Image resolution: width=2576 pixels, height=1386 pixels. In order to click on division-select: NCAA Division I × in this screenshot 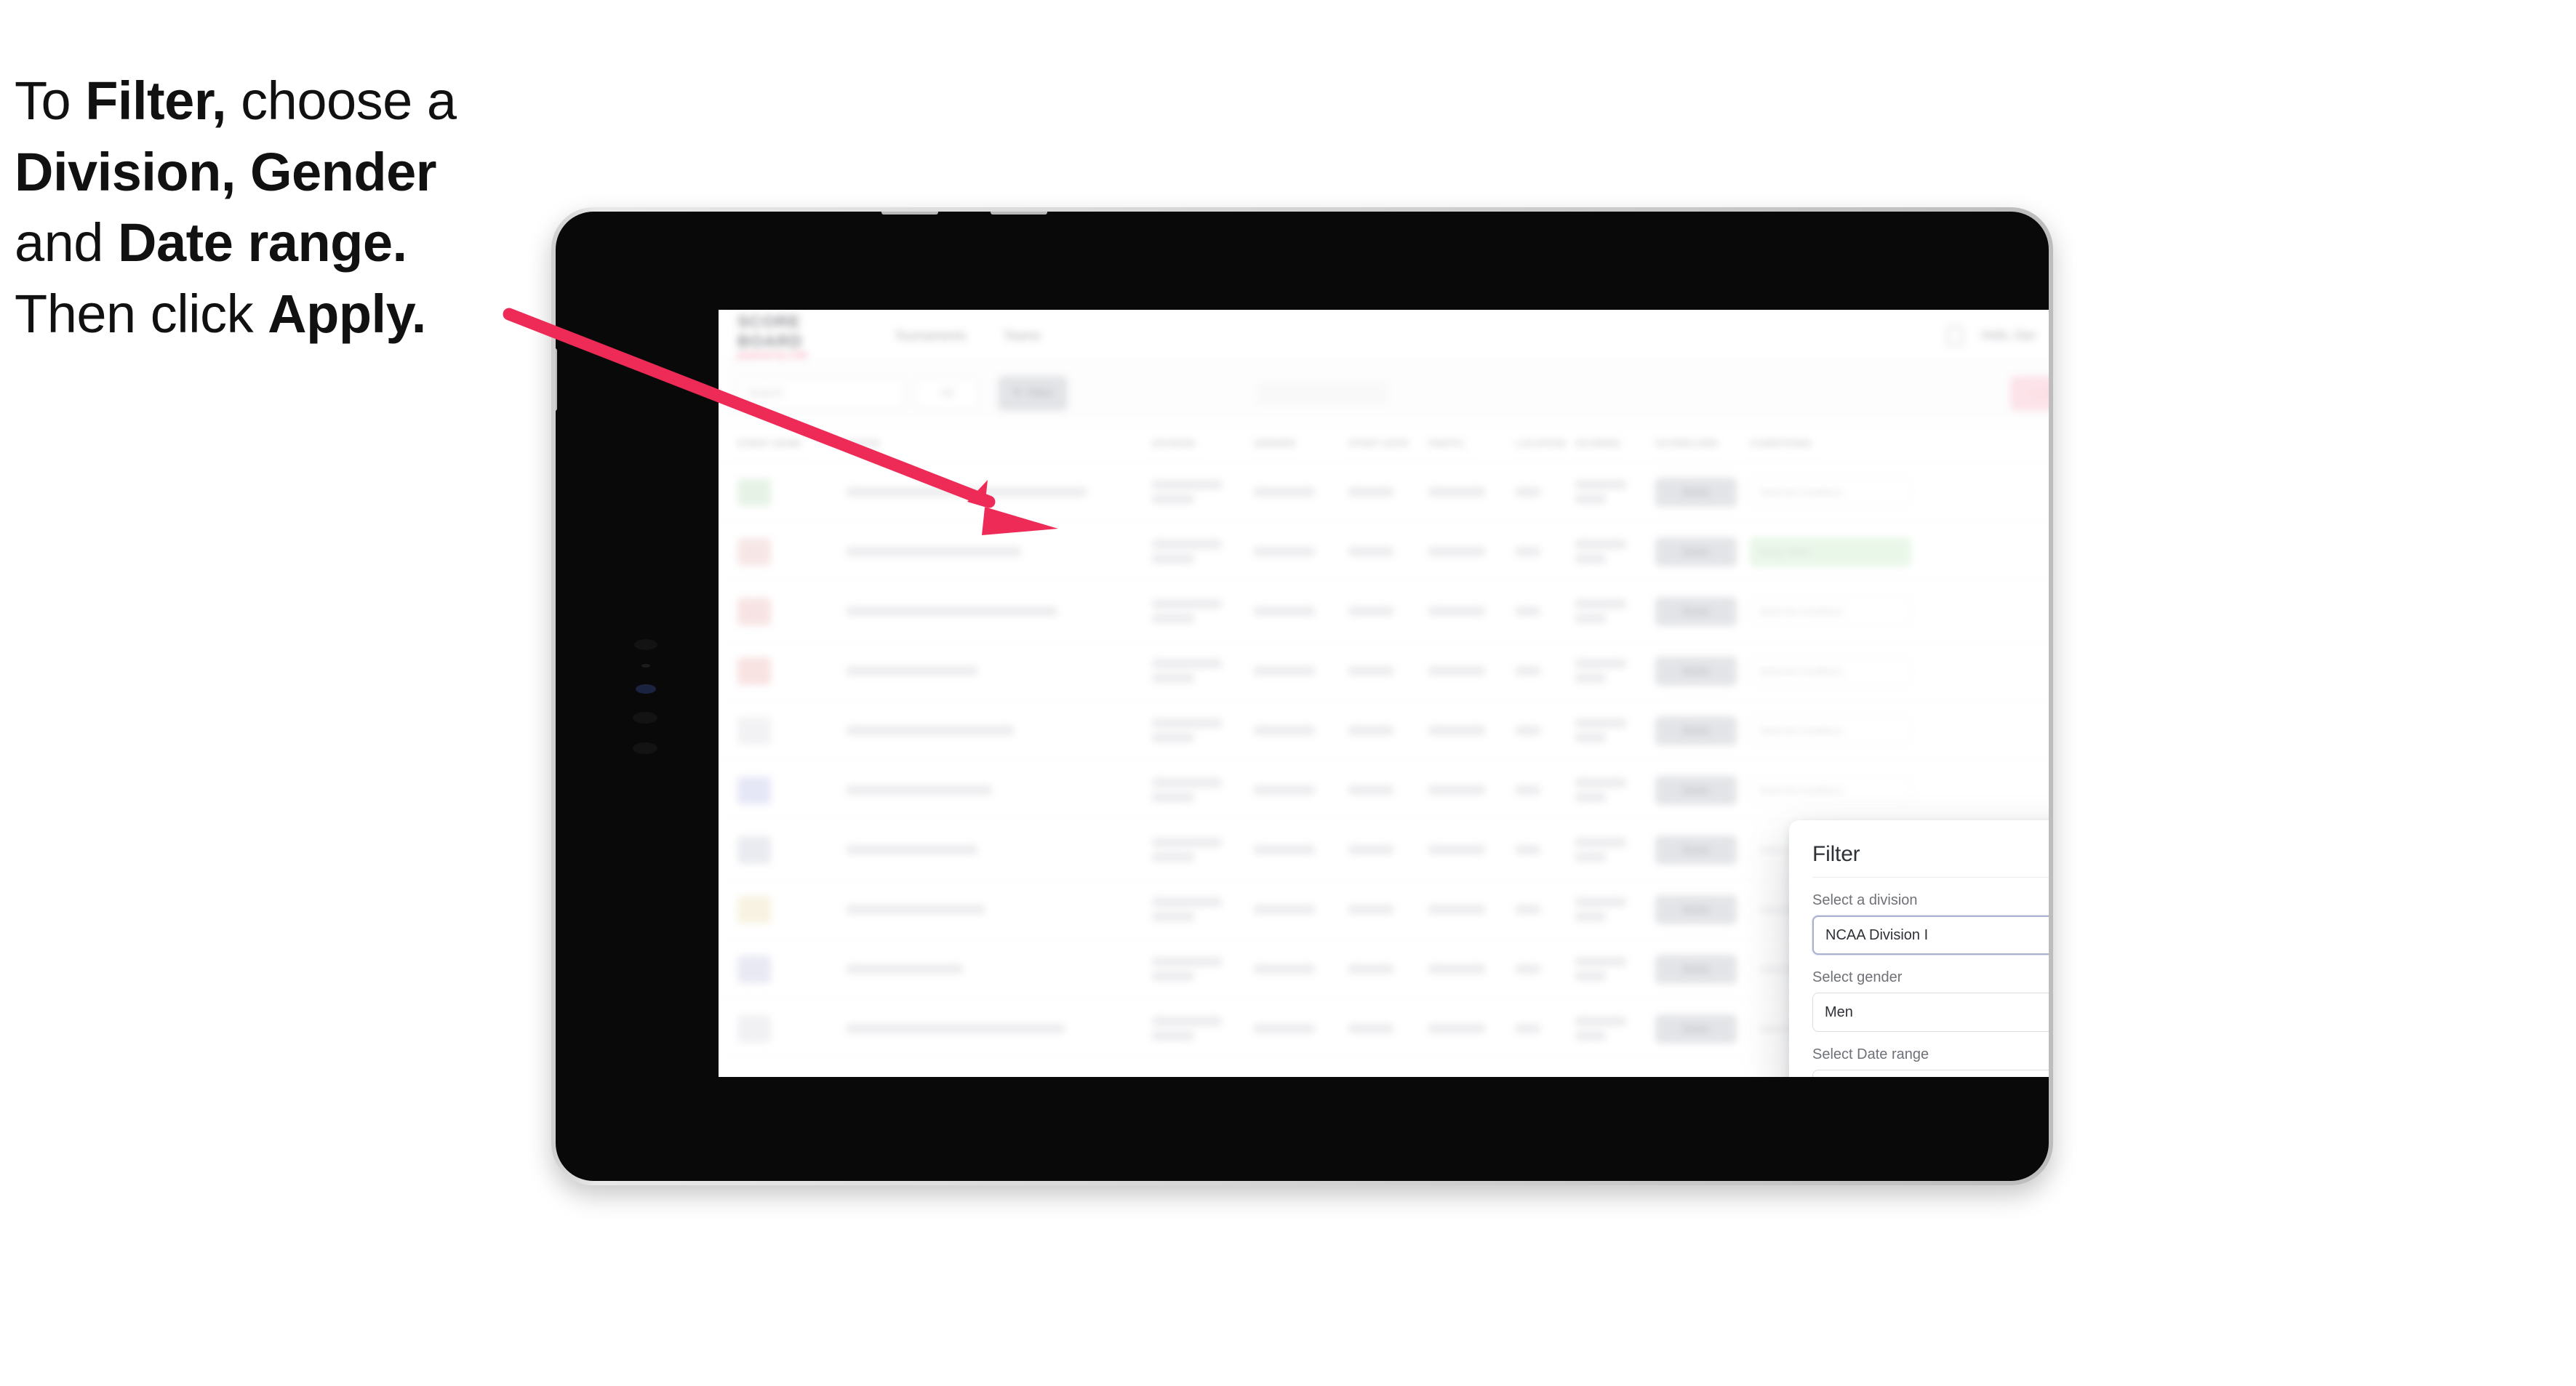, I will do `click(1930, 936)`.